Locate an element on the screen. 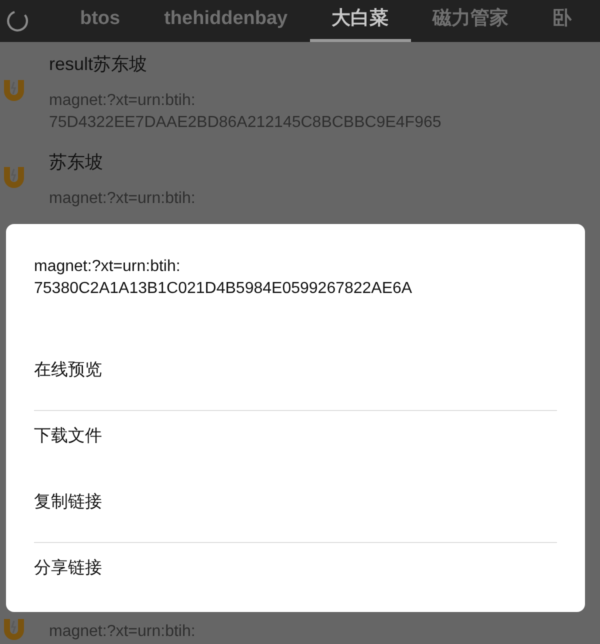 This screenshot has height=644, width=600. menu-item: 分享链接 is located at coordinates (295, 576).